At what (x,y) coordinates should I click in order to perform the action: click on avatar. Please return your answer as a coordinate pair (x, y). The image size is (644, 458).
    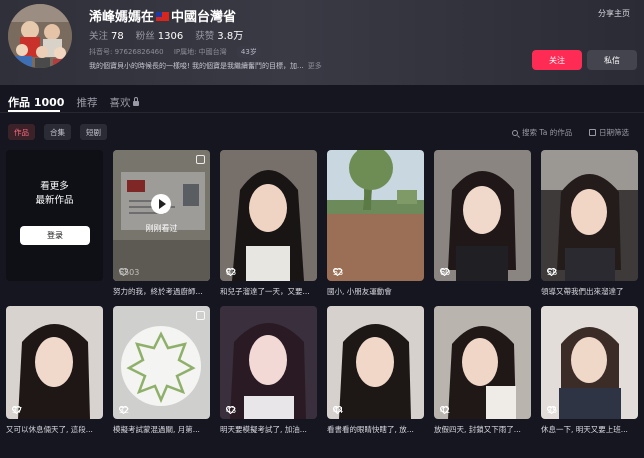
    Looking at the image, I should click on (40, 36).